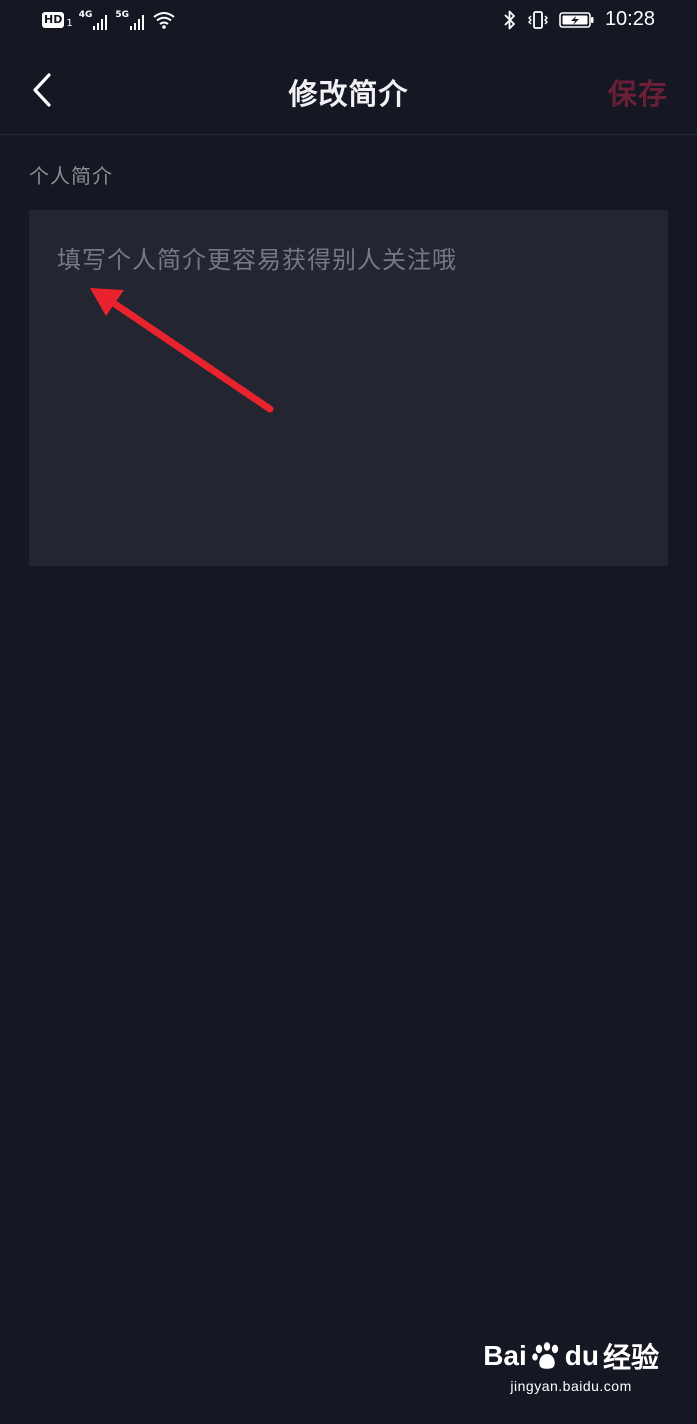  Describe the element at coordinates (537, 19) in the screenshot. I see `vibrate-icon` at that location.